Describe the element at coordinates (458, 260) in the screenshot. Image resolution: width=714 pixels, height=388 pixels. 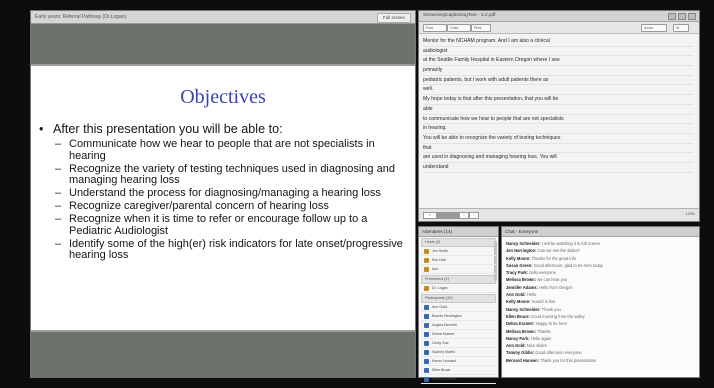
I see `attendee-row: Kim Hall` at that location.